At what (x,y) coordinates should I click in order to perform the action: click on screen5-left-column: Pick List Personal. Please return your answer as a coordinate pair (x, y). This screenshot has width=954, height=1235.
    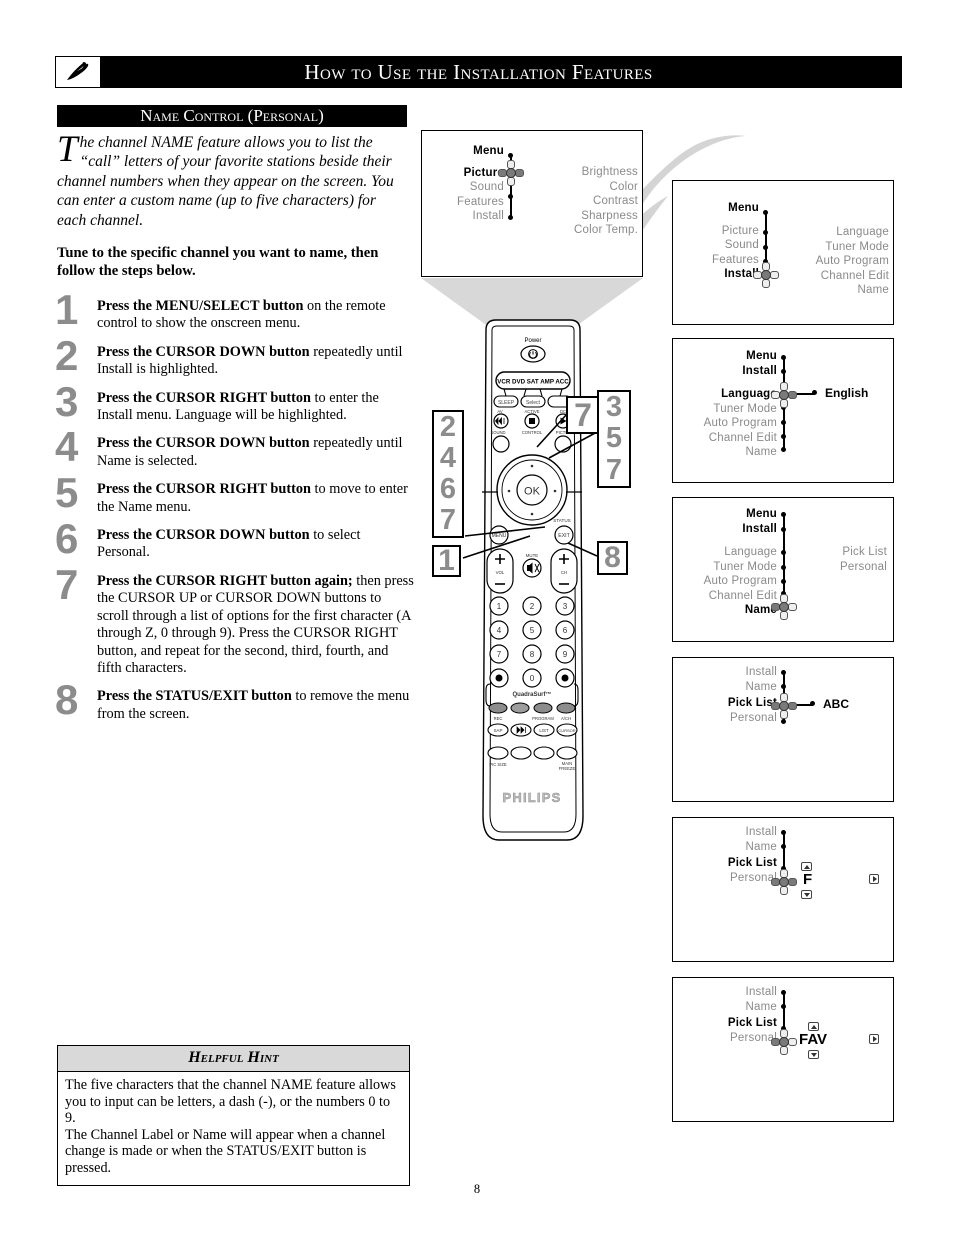
    Looking at the image, I should click on (725, 870).